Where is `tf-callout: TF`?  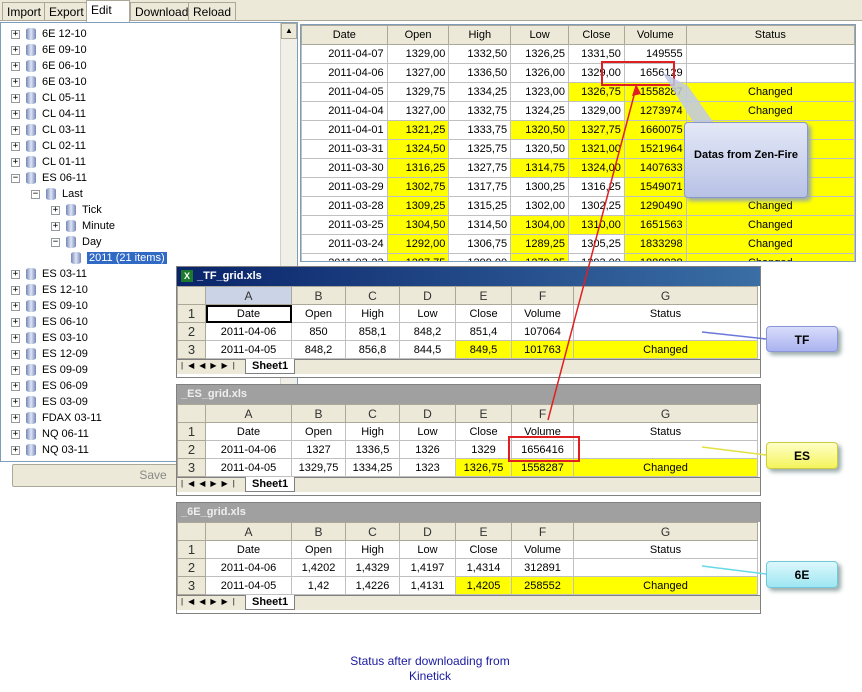
tf-callout: TF is located at coordinates (802, 339).